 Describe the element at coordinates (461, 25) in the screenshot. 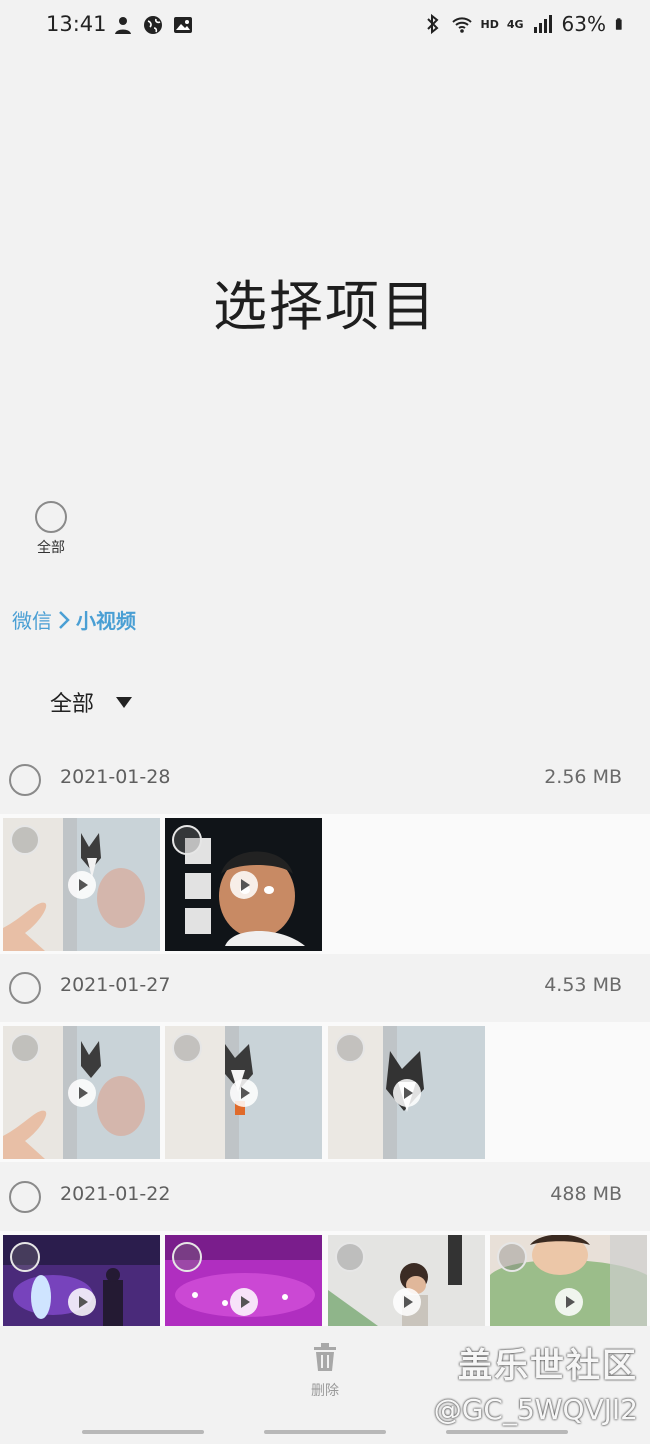

I see `wifi-icon` at that location.